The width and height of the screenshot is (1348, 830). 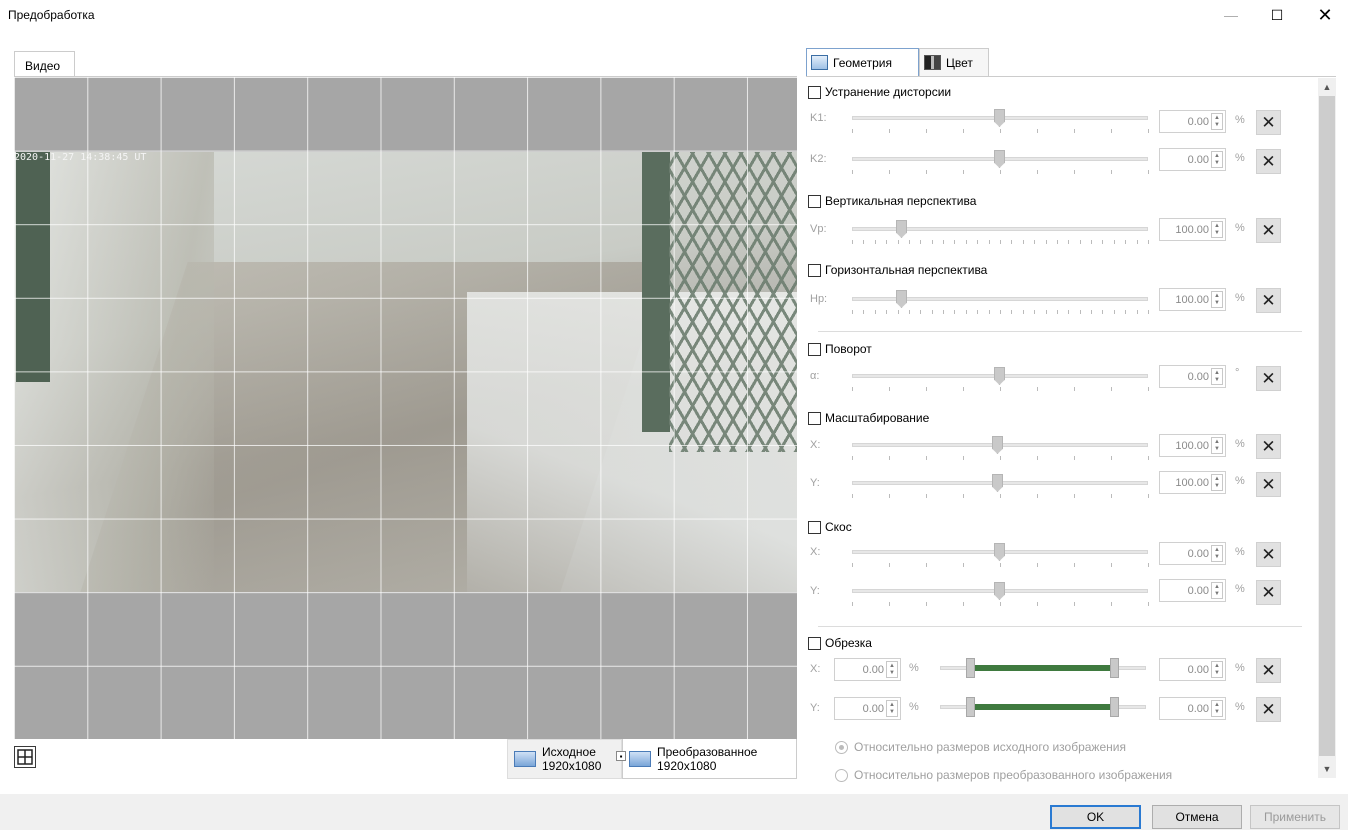 What do you see at coordinates (1000, 231) in the screenshot?
I see `vp-slider` at bounding box center [1000, 231].